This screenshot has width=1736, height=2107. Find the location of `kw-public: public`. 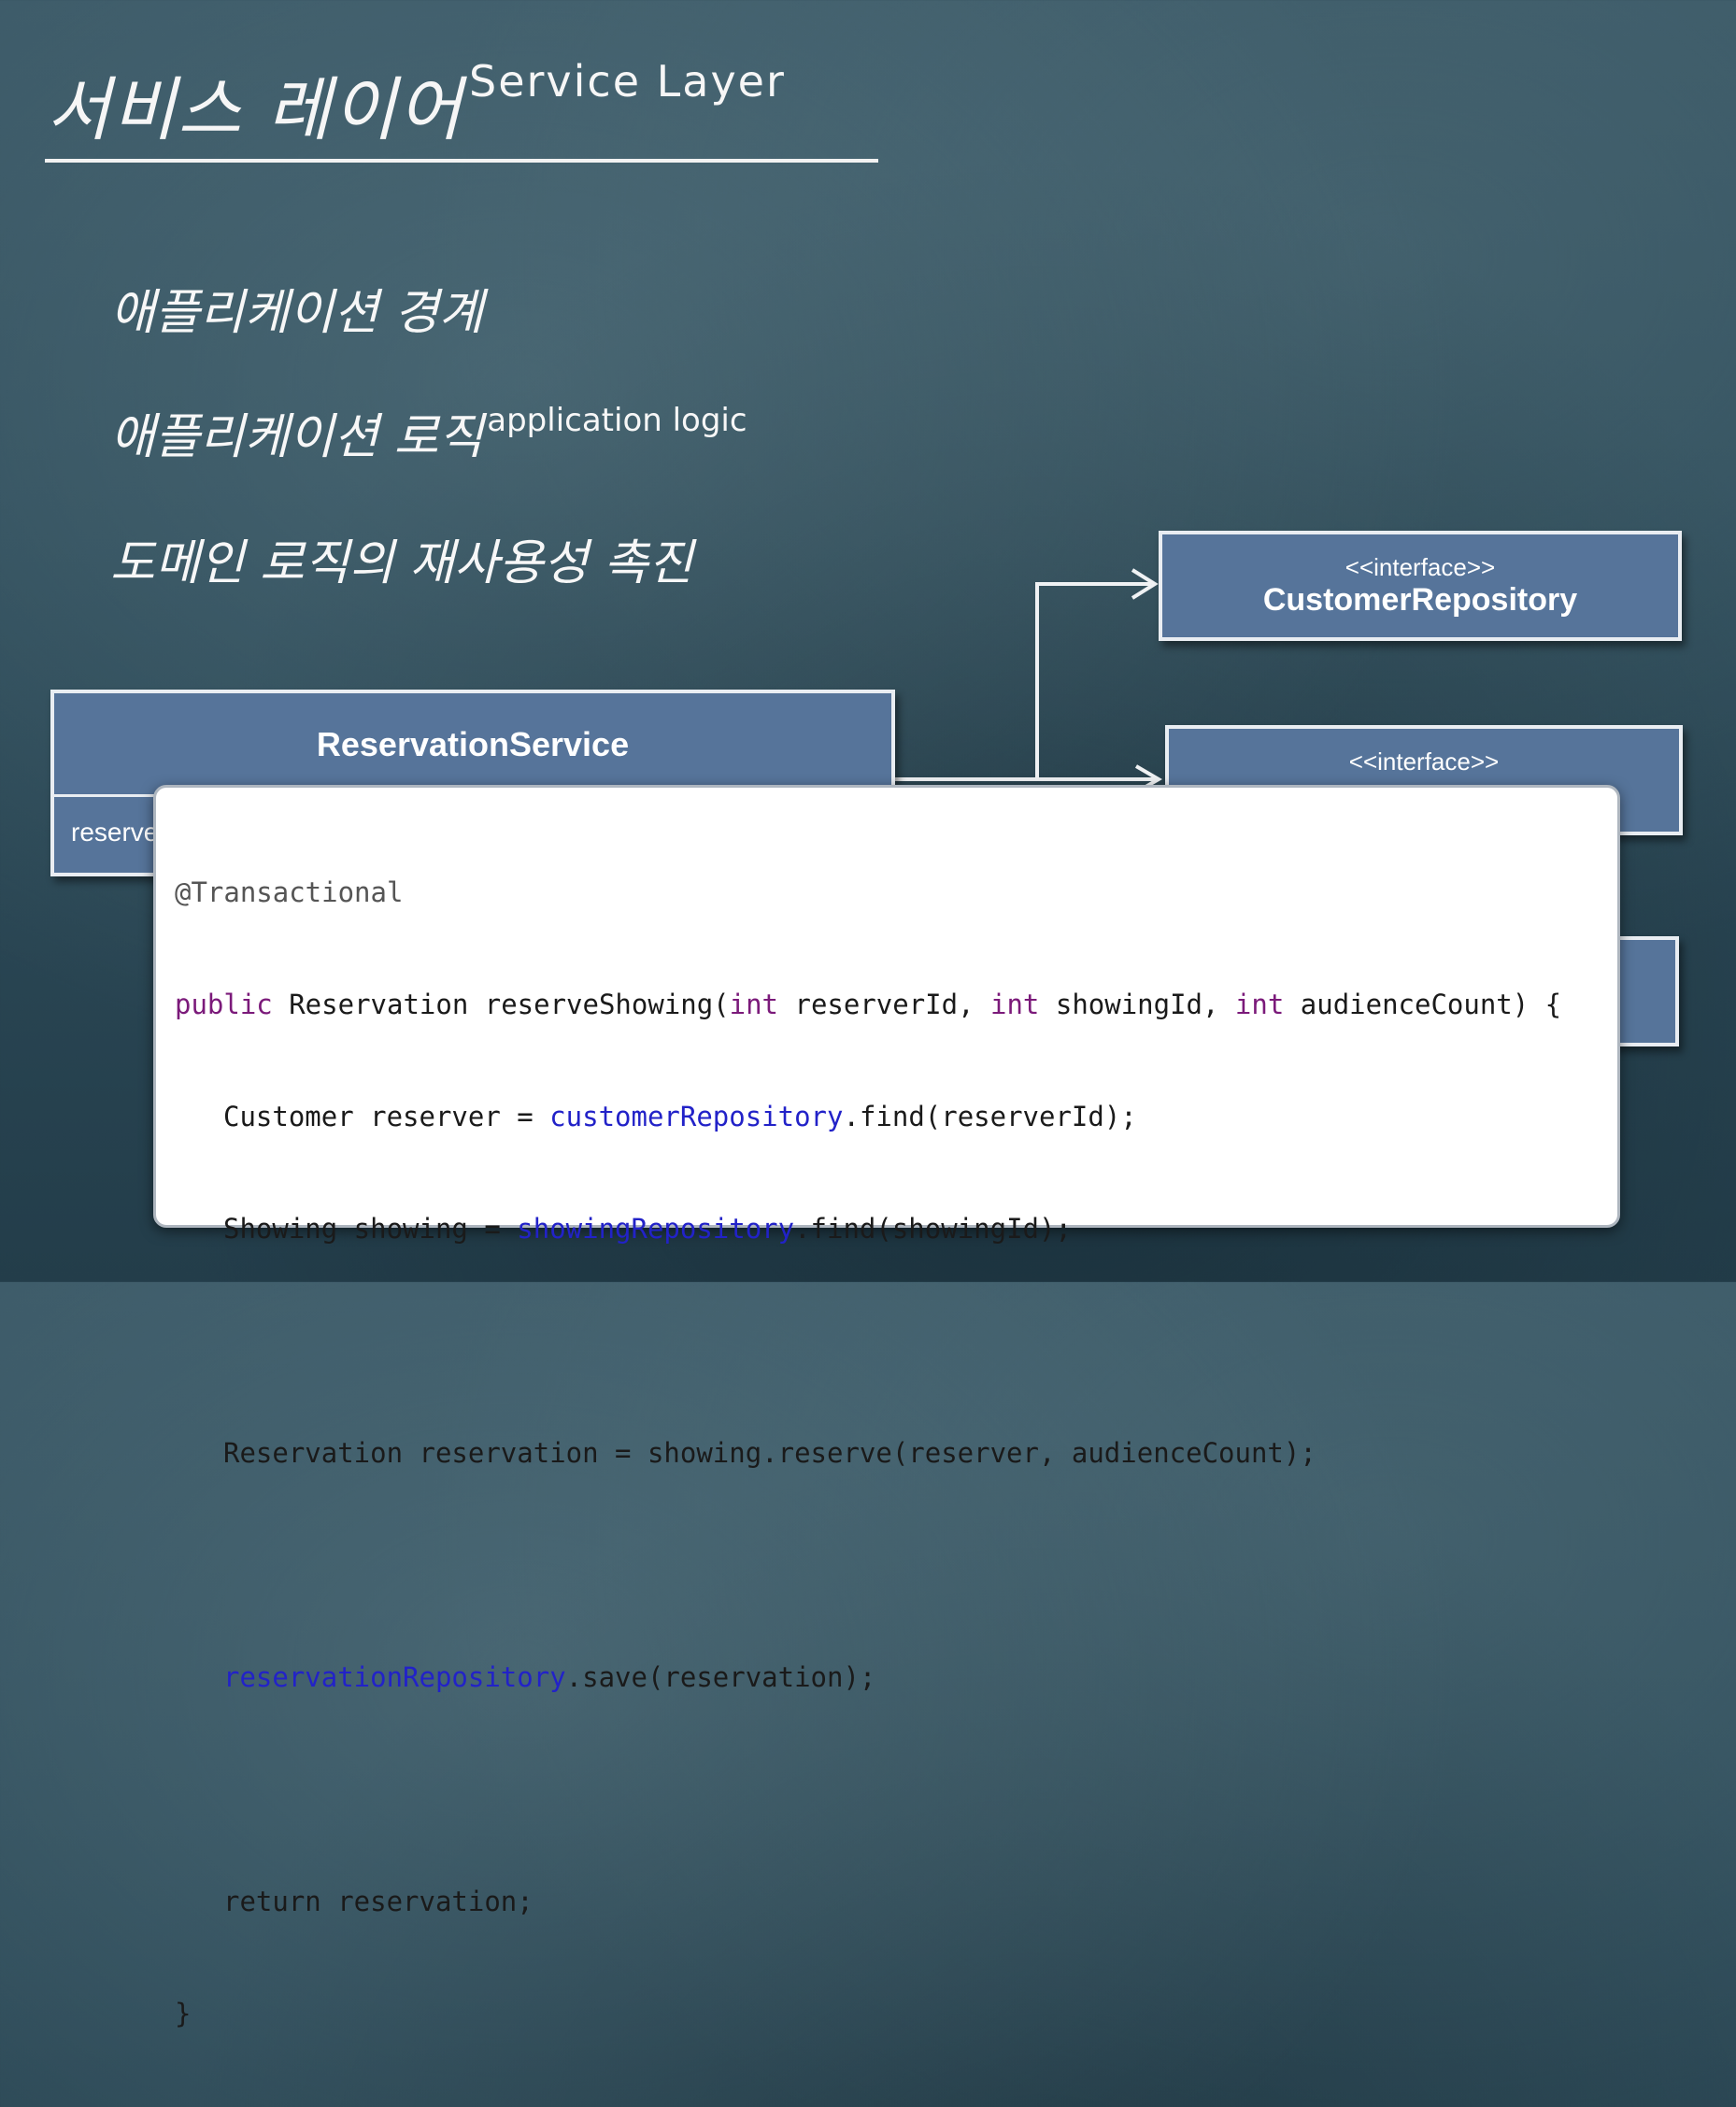

kw-public: public is located at coordinates (224, 1004).